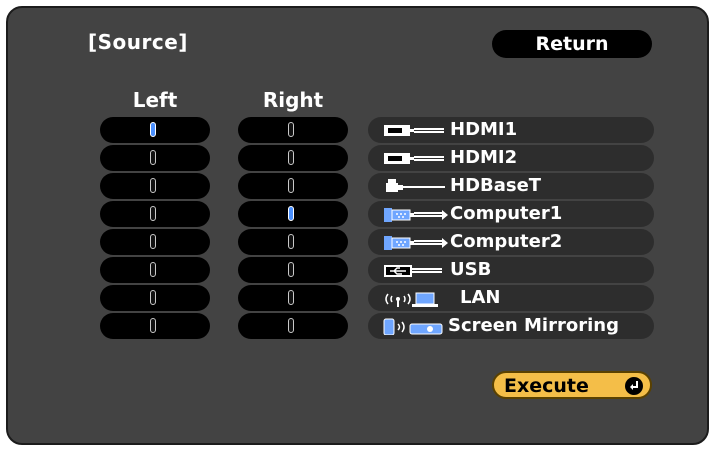  I want to click on right-select-computer2, so click(293, 242).